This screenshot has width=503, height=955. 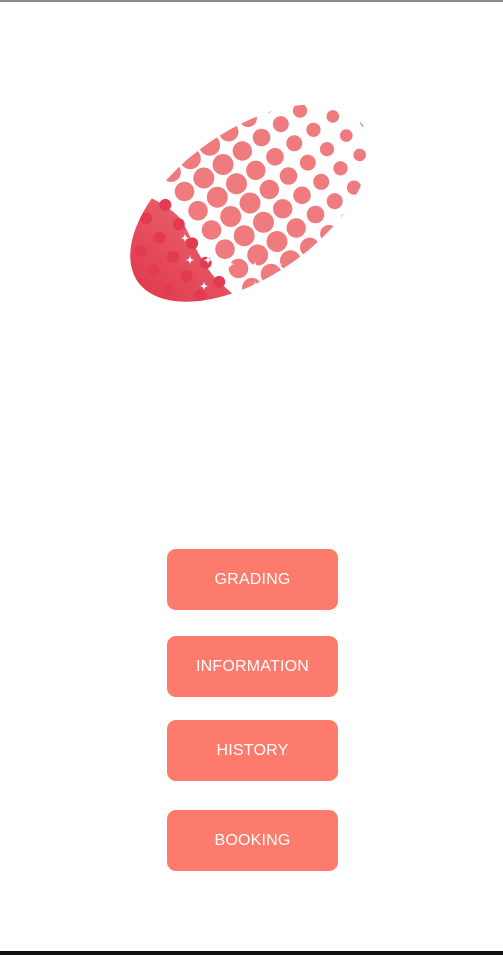 I want to click on navigation-bar, so click(x=251, y=953).